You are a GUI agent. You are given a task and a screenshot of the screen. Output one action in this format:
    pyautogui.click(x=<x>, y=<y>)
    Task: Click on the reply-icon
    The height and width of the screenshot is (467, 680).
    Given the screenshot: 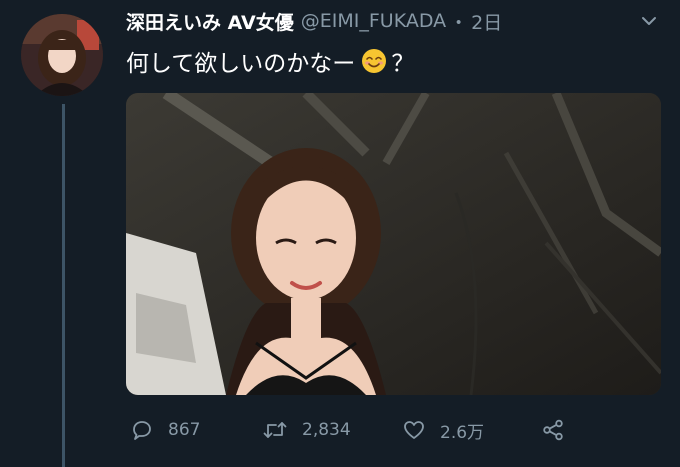 What is the action you would take?
    pyautogui.click(x=142, y=430)
    